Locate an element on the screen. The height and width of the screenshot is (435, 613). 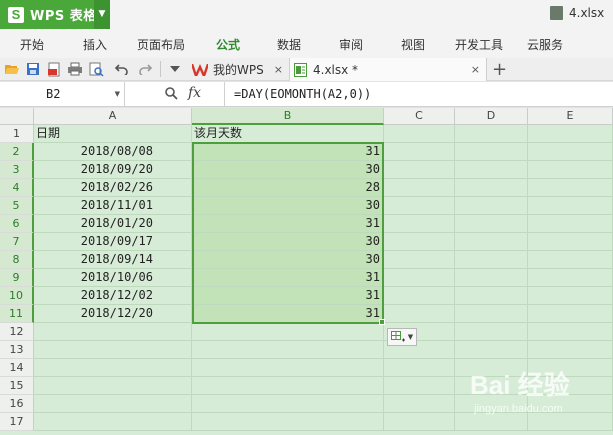
cell-e1 is located at coordinates (570, 134).